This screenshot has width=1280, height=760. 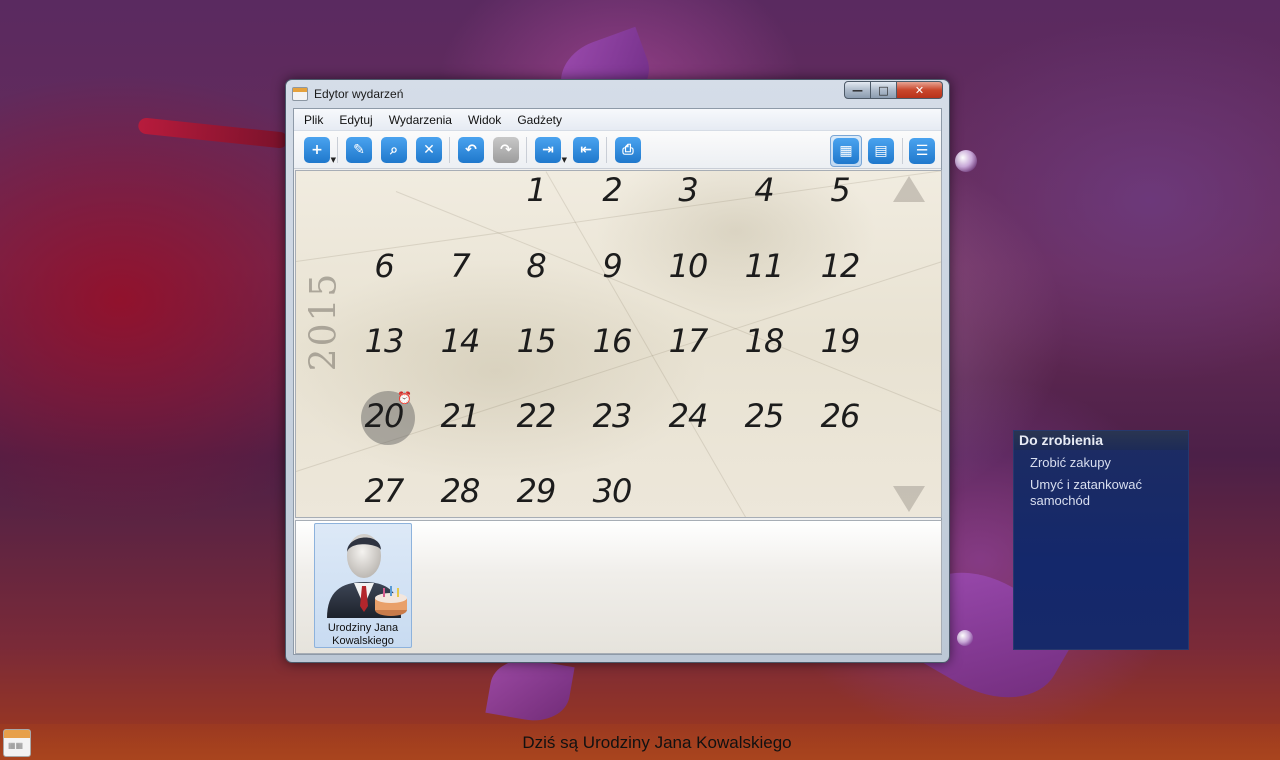 I want to click on plus-icon: +, so click(x=317, y=149).